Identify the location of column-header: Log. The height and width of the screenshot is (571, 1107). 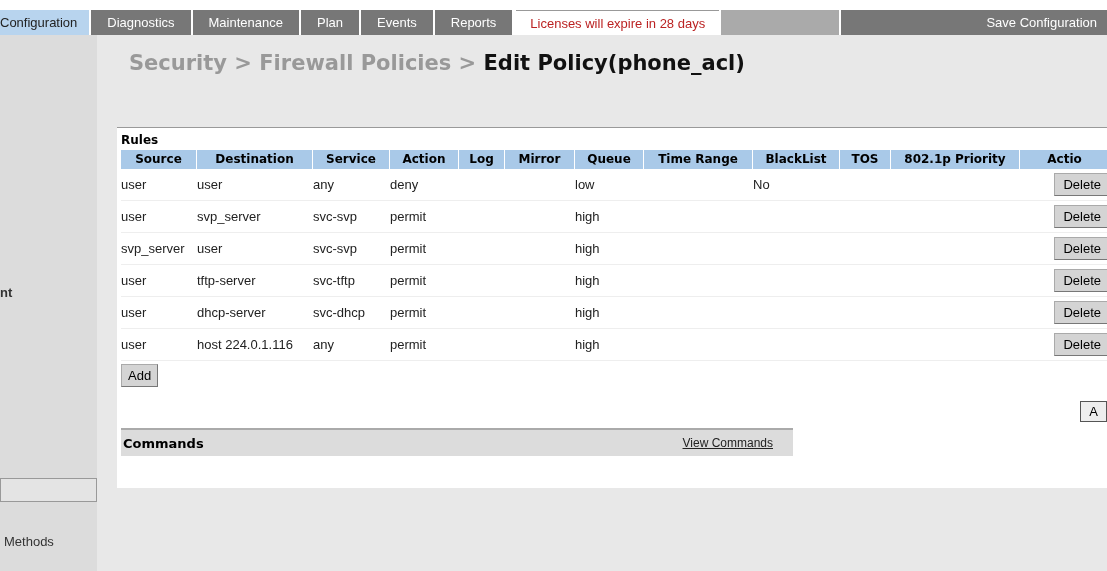
(481, 159).